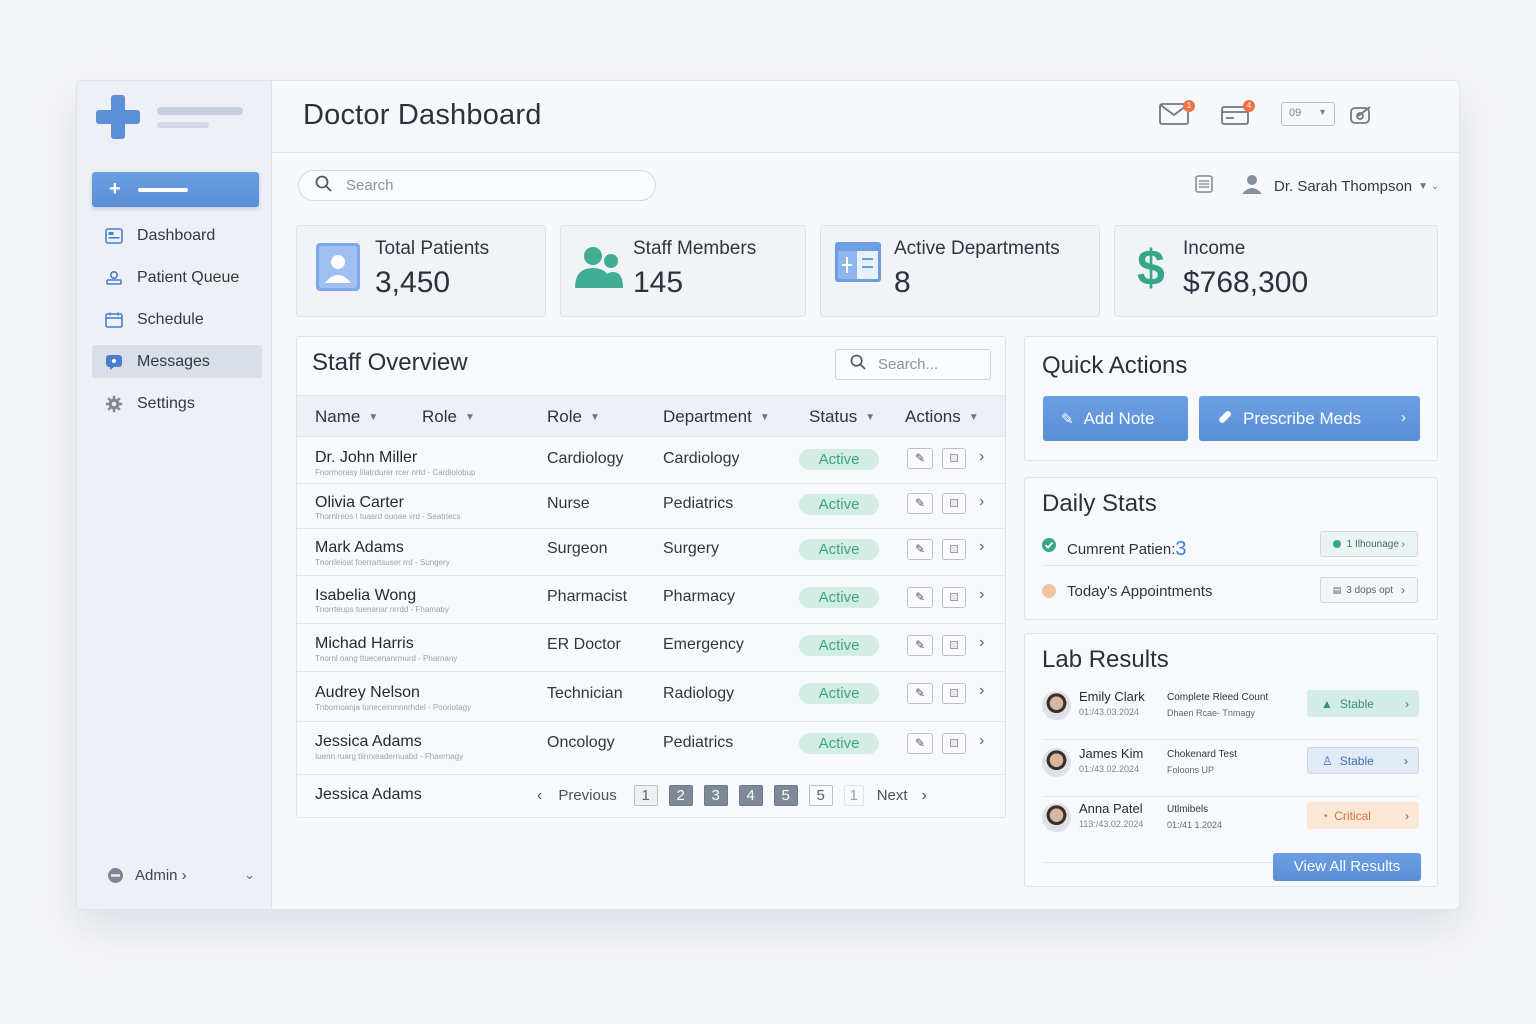 The height and width of the screenshot is (1024, 1536). What do you see at coordinates (892, 795) in the screenshot?
I see `next-page-button: Next` at bounding box center [892, 795].